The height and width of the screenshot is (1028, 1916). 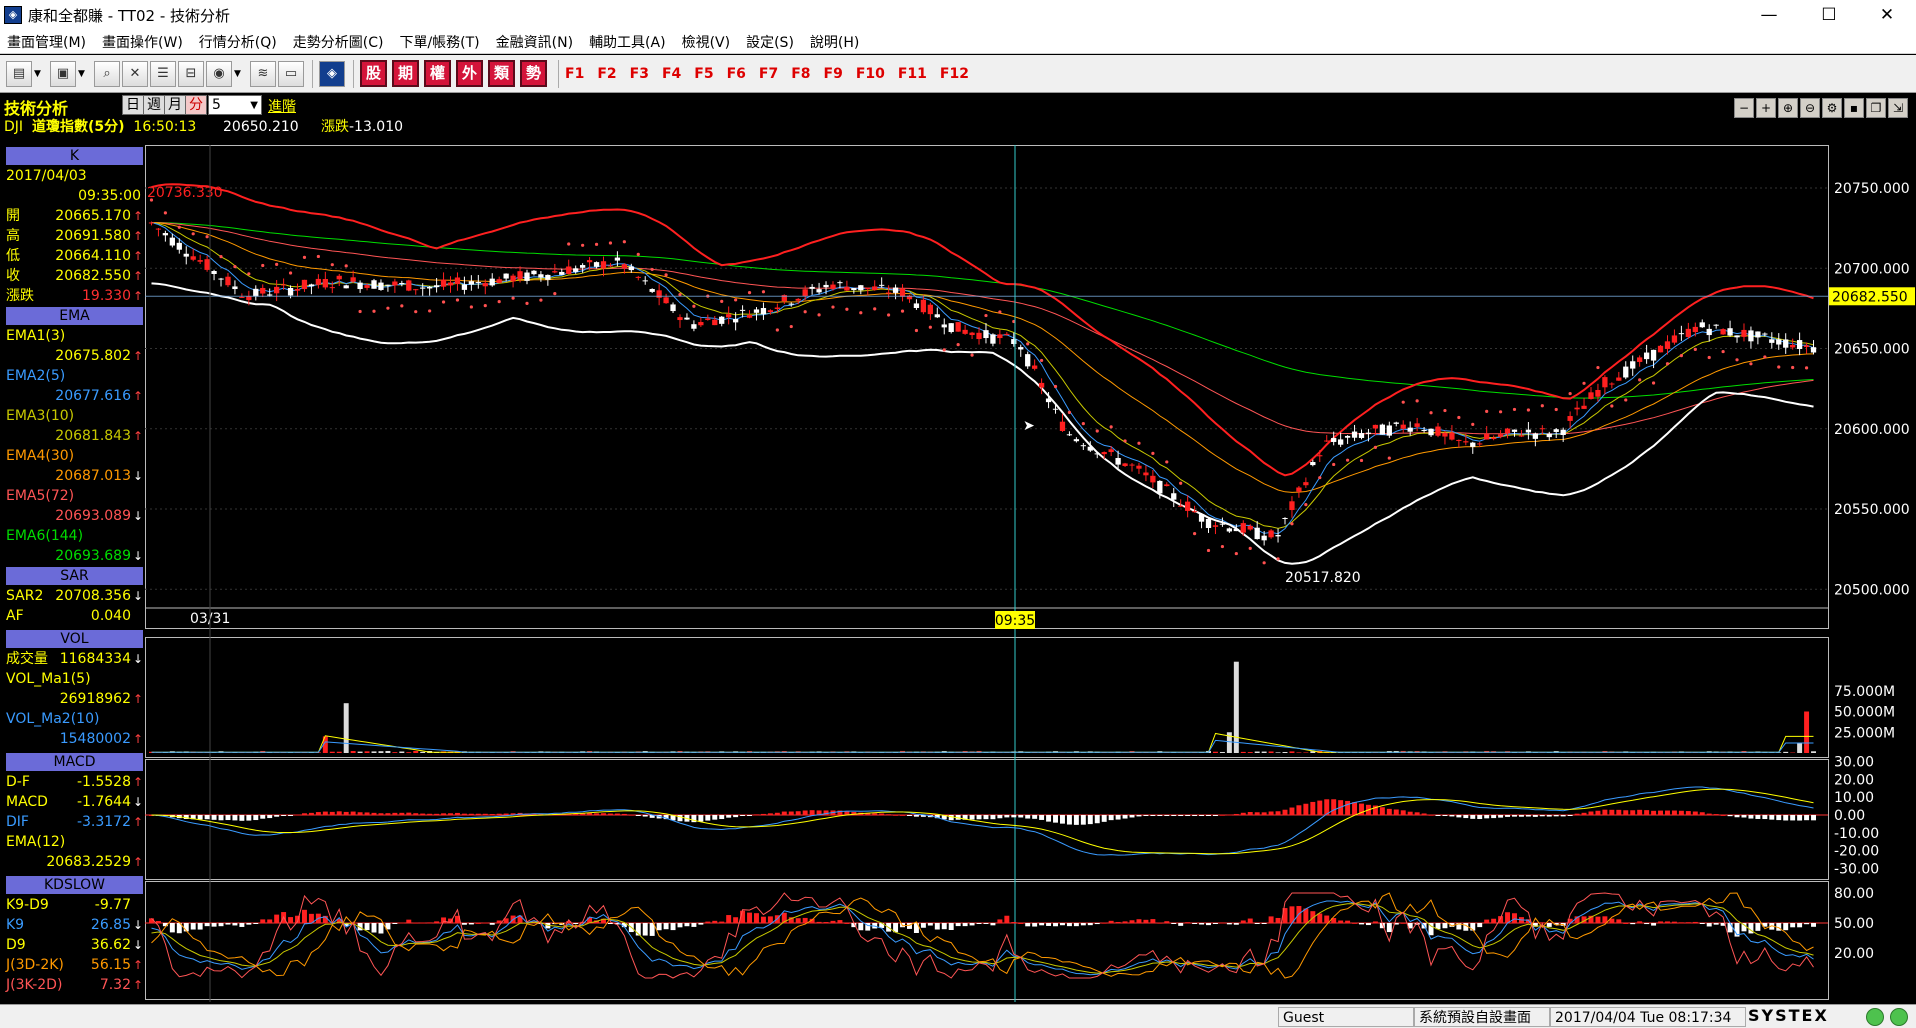 I want to click on window-list-icon: ▤, so click(x=19, y=73).